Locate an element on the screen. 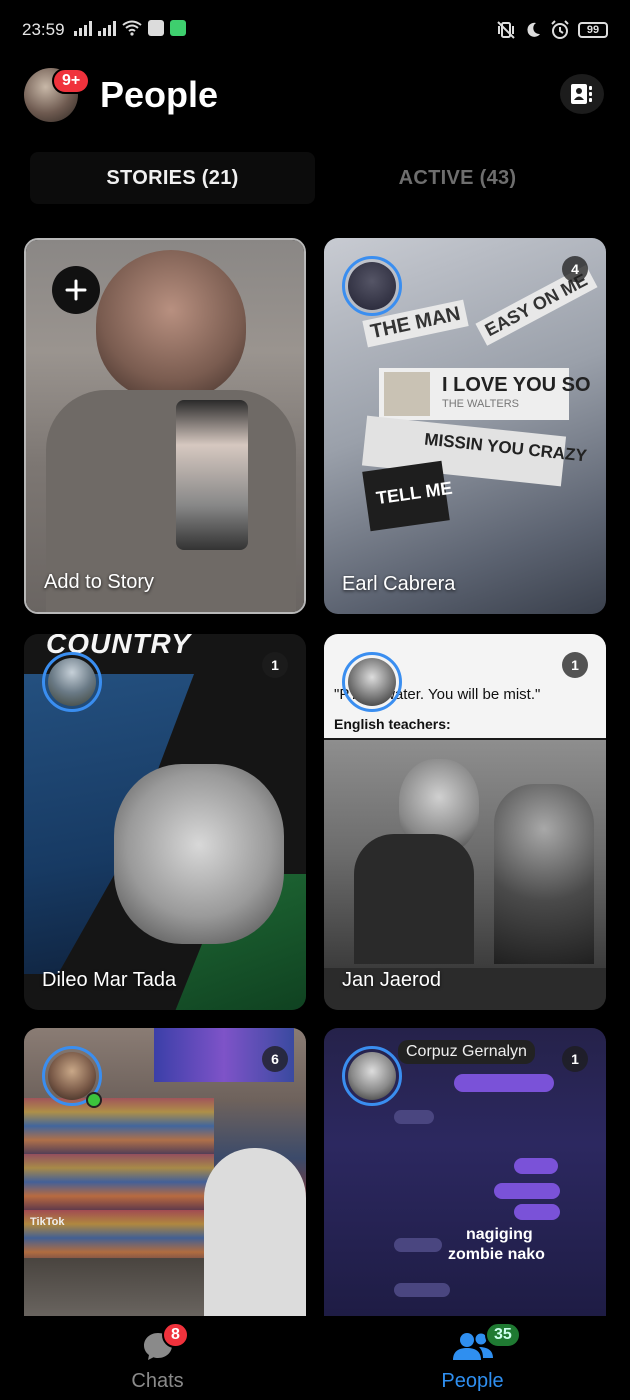 The width and height of the screenshot is (630, 1400). story-overlay-text: Corpuz Gernalyn is located at coordinates (466, 1052).